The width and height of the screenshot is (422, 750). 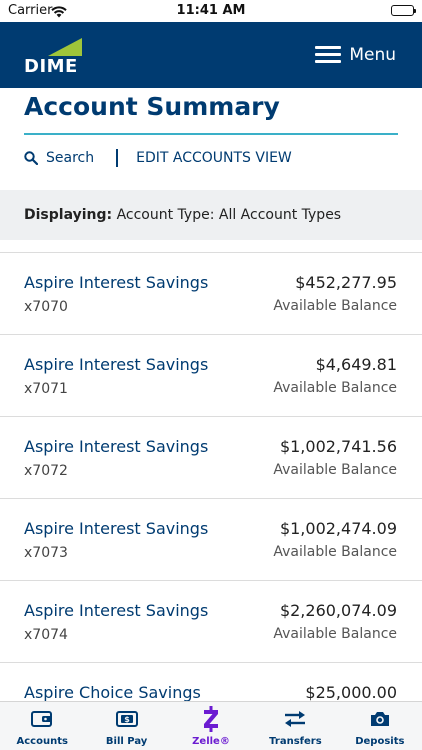 I want to click on search-link: Search, so click(x=59, y=158).